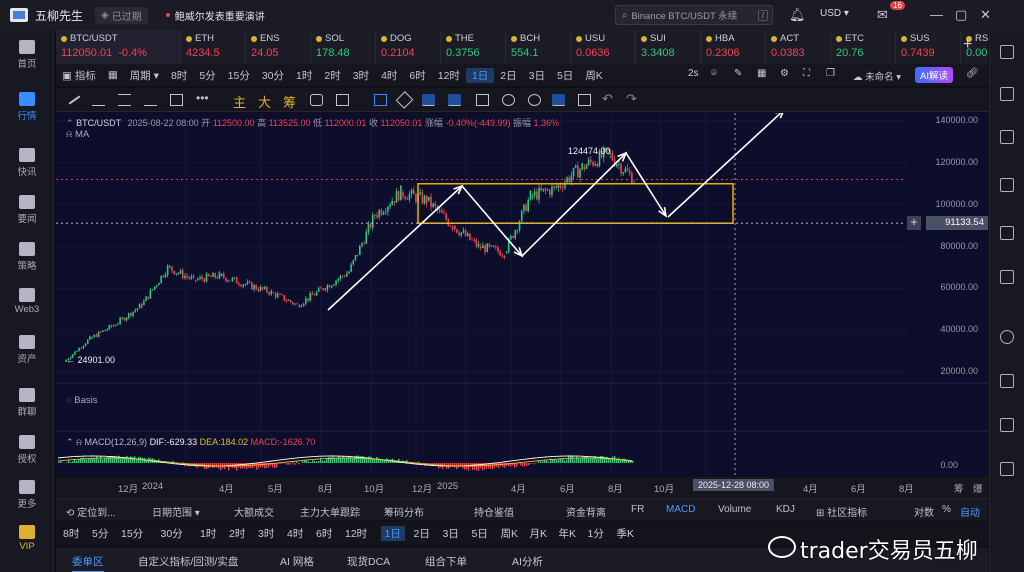 The image size is (1024, 572). What do you see at coordinates (714, 73) in the screenshot?
I see `camera-icon: ⌾` at bounding box center [714, 73].